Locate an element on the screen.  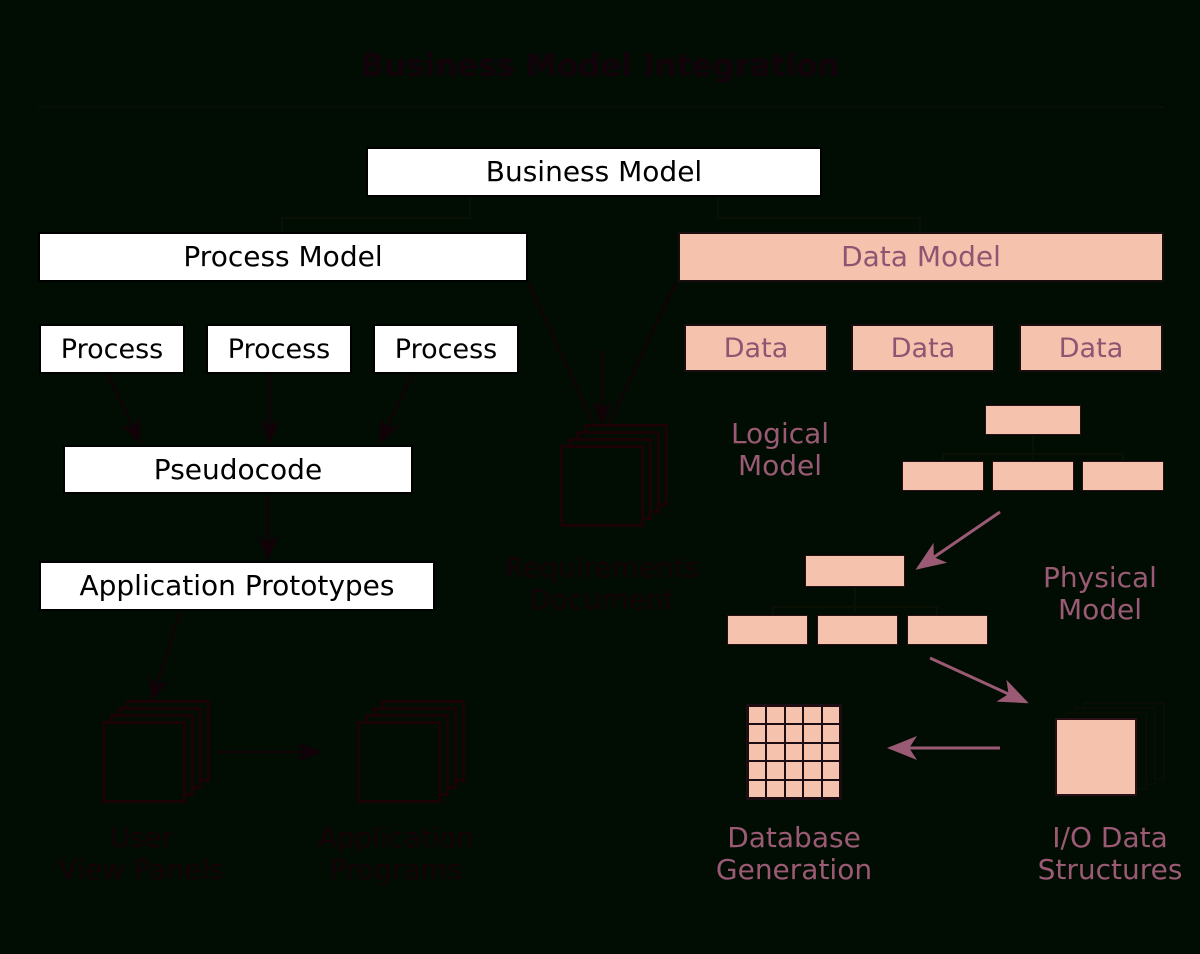
box-data-3-label: Data is located at coordinates (1091, 348).